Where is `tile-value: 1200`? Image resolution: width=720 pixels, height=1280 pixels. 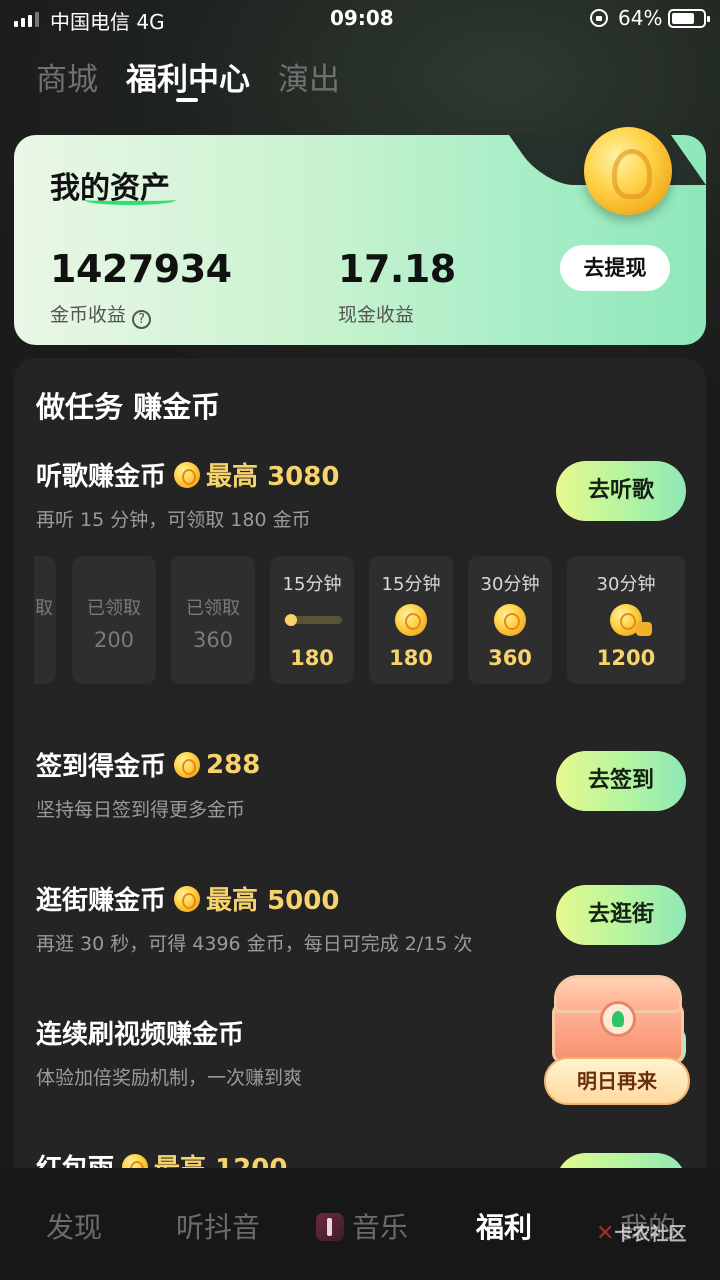 tile-value: 1200 is located at coordinates (626, 658).